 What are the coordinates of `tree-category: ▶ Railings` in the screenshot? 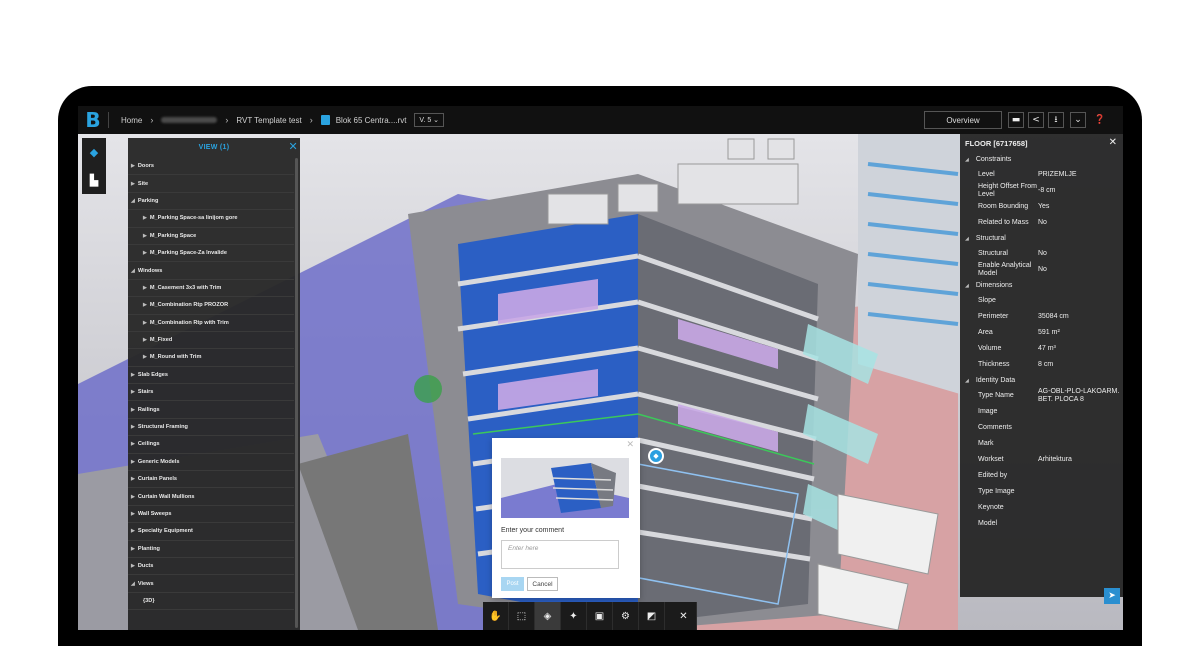 It's located at (211, 410).